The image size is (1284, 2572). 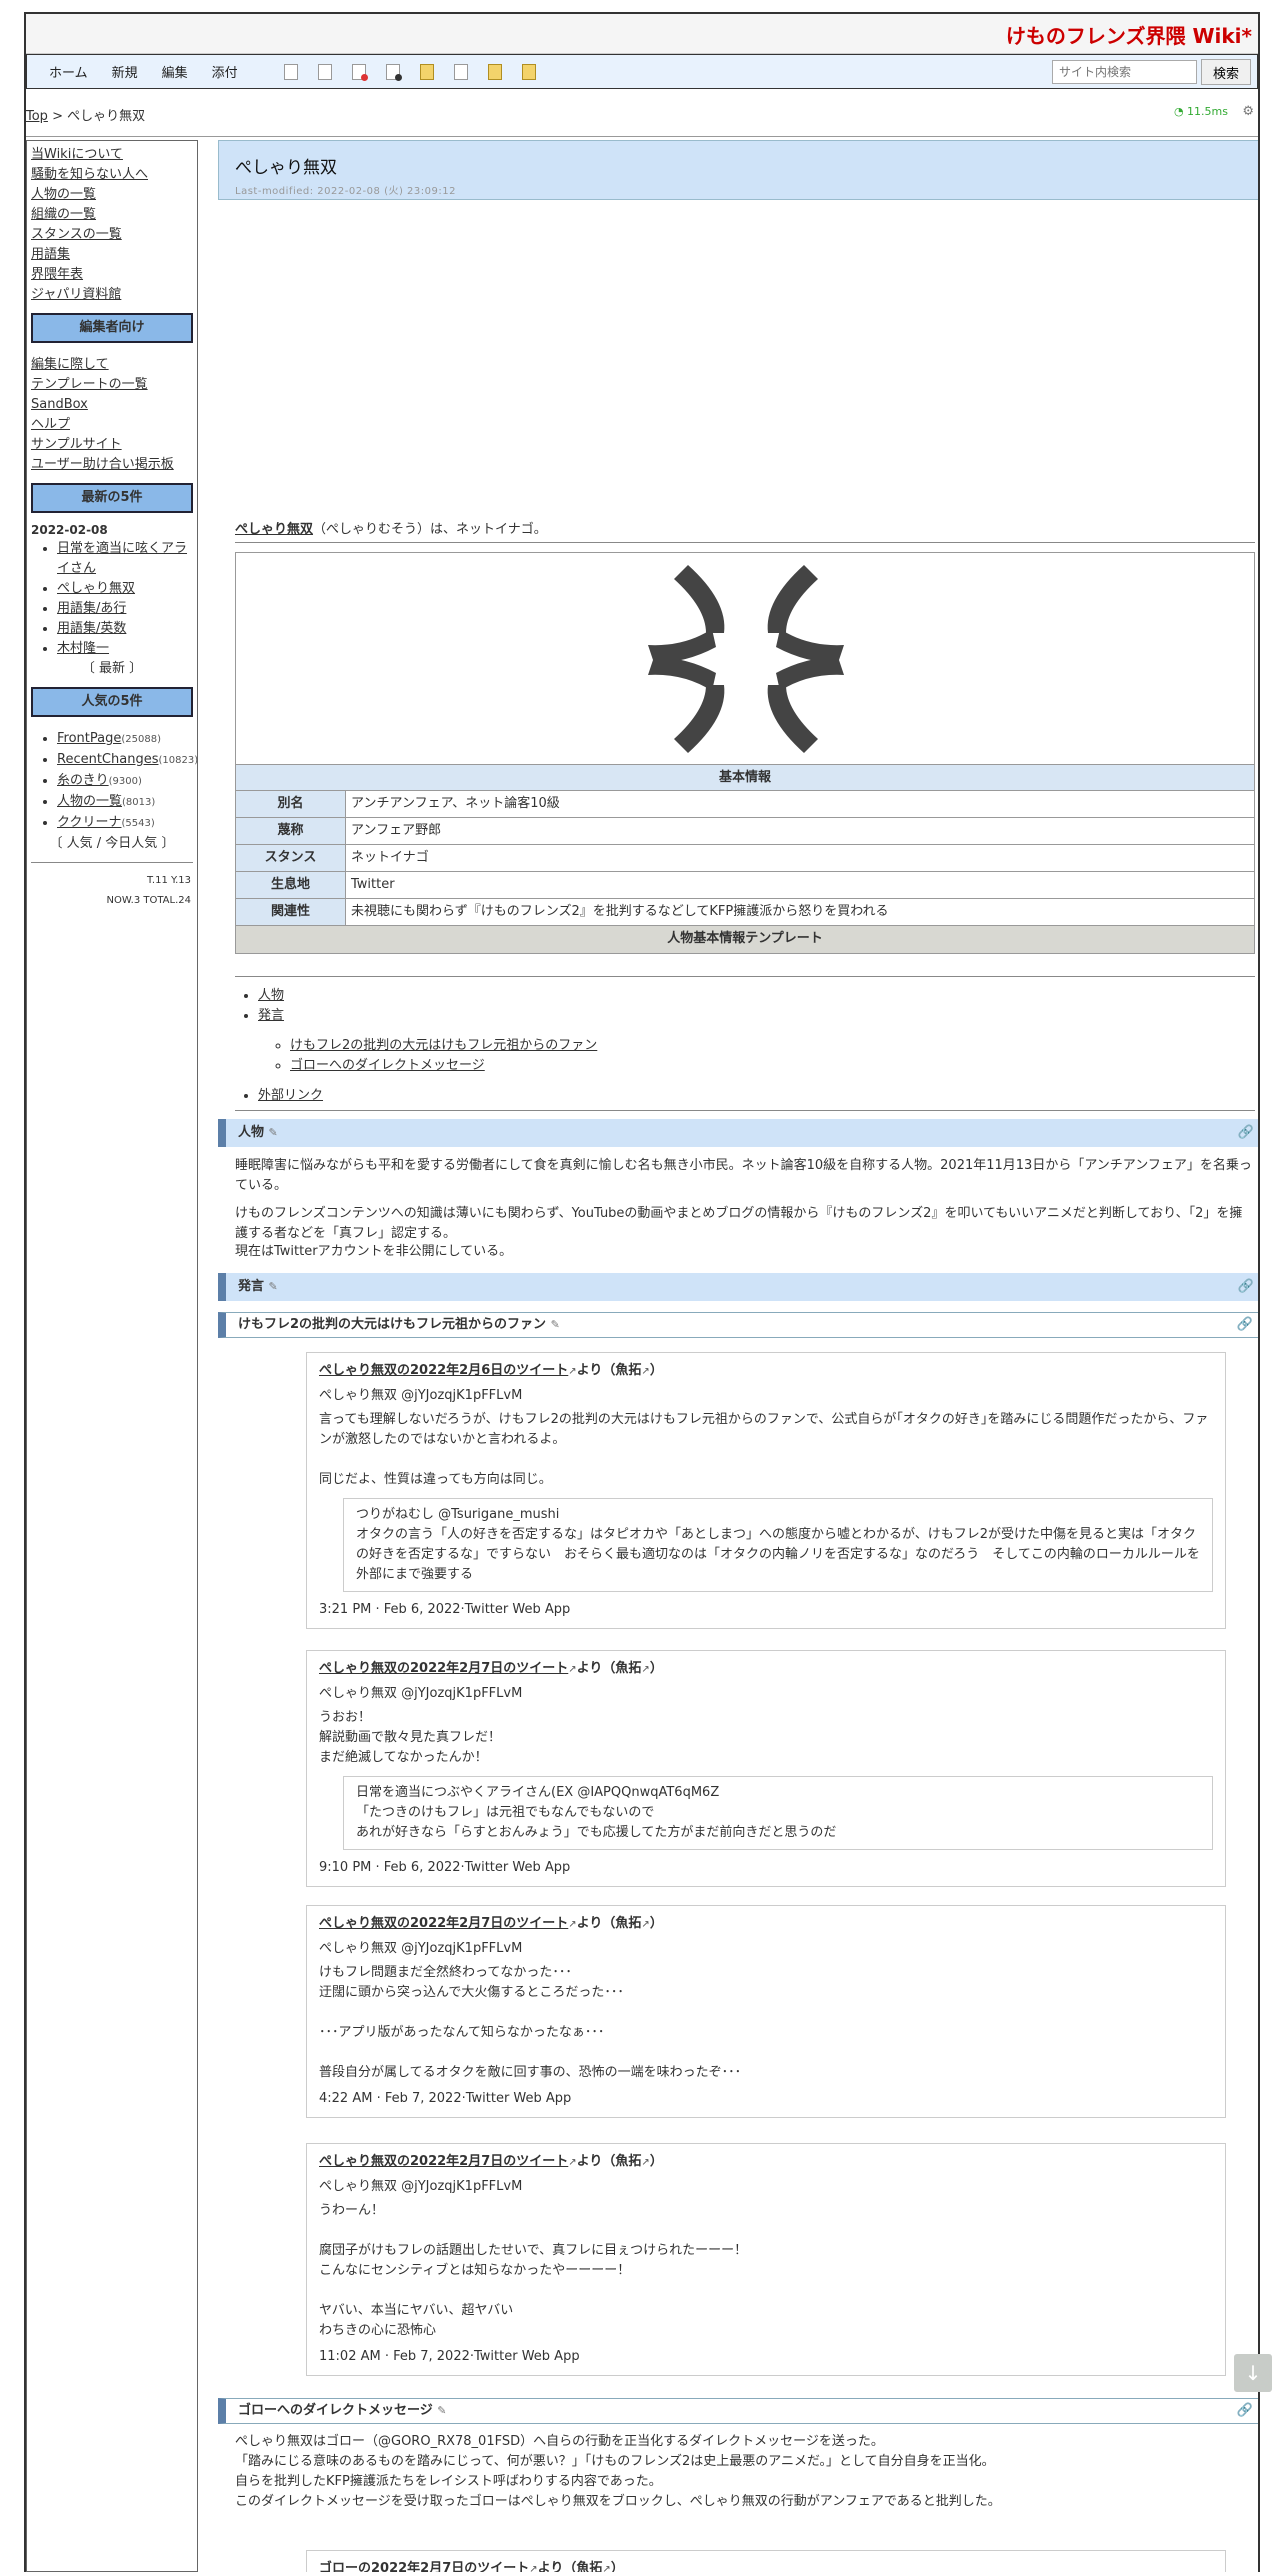 What do you see at coordinates (359, 72) in the screenshot?
I see `delete-page-icon` at bounding box center [359, 72].